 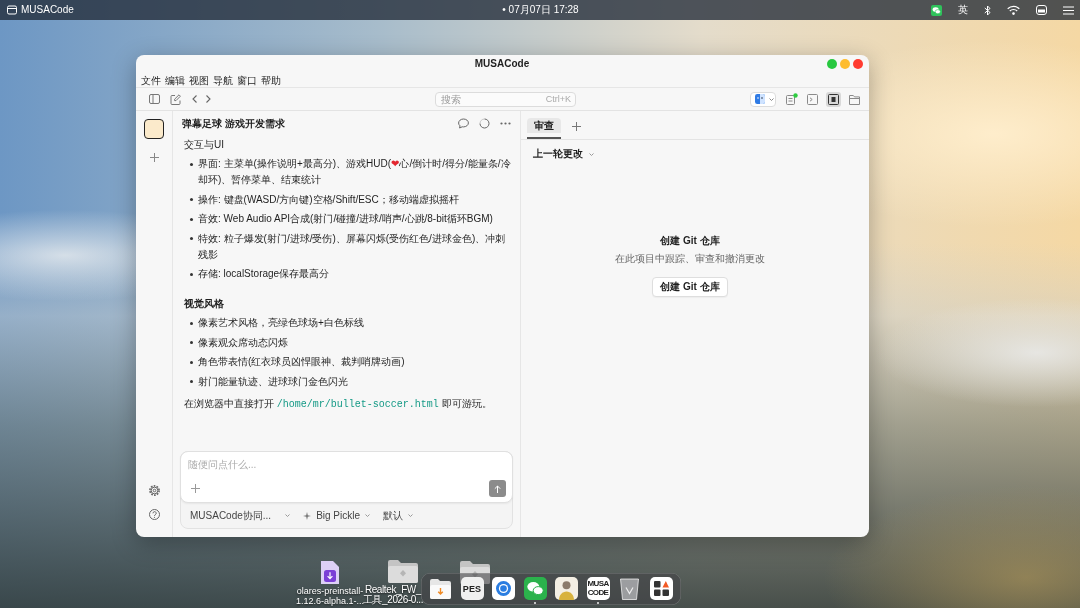 I want to click on add-project-icon, so click(x=154, y=157).